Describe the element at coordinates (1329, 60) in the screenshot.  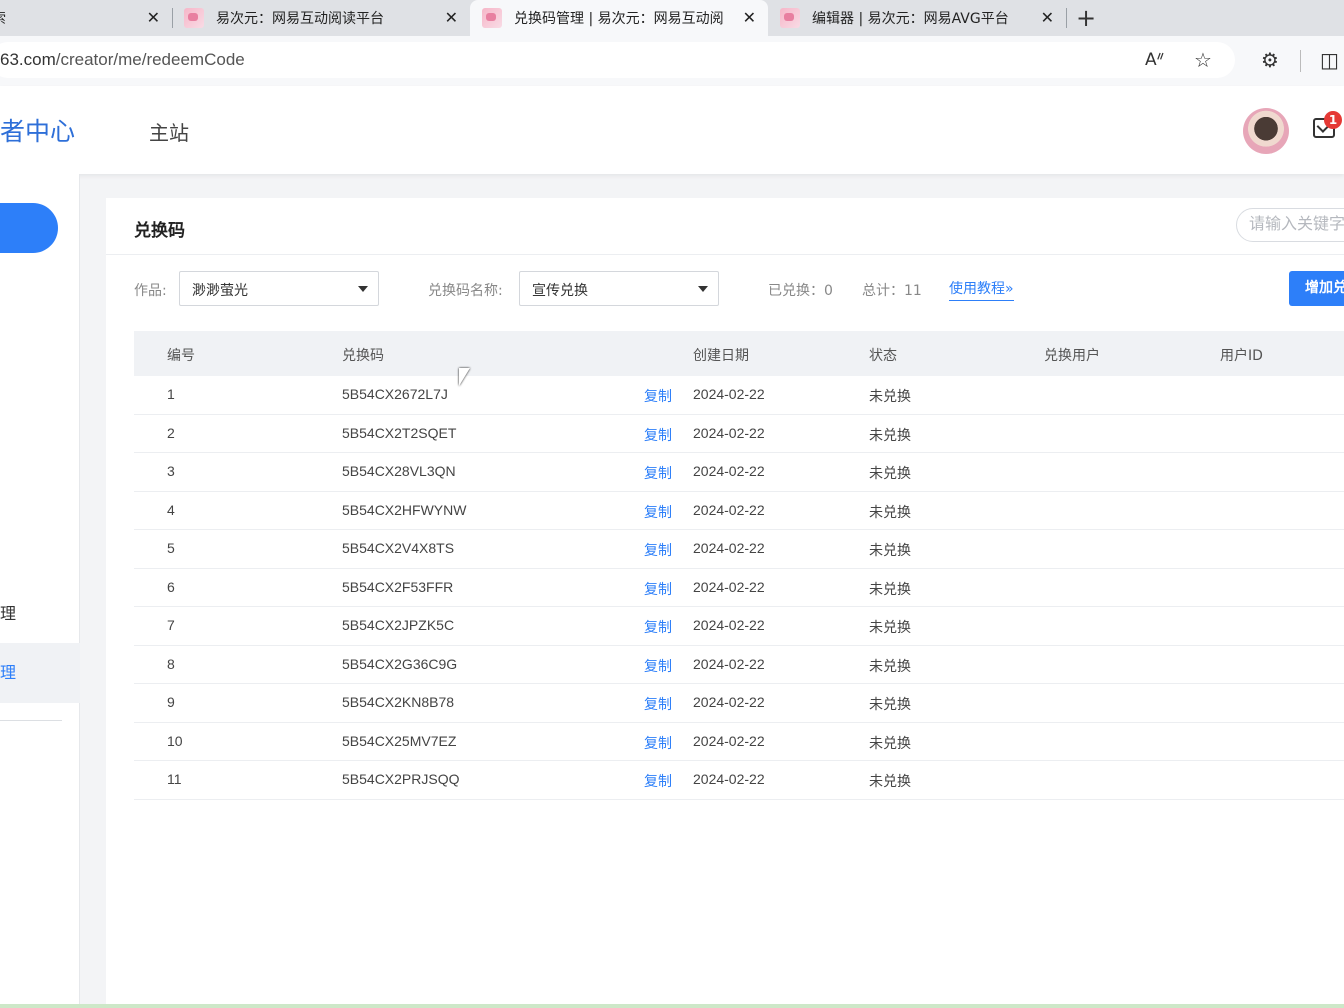
I see `split-screen-icon: ◫` at that location.